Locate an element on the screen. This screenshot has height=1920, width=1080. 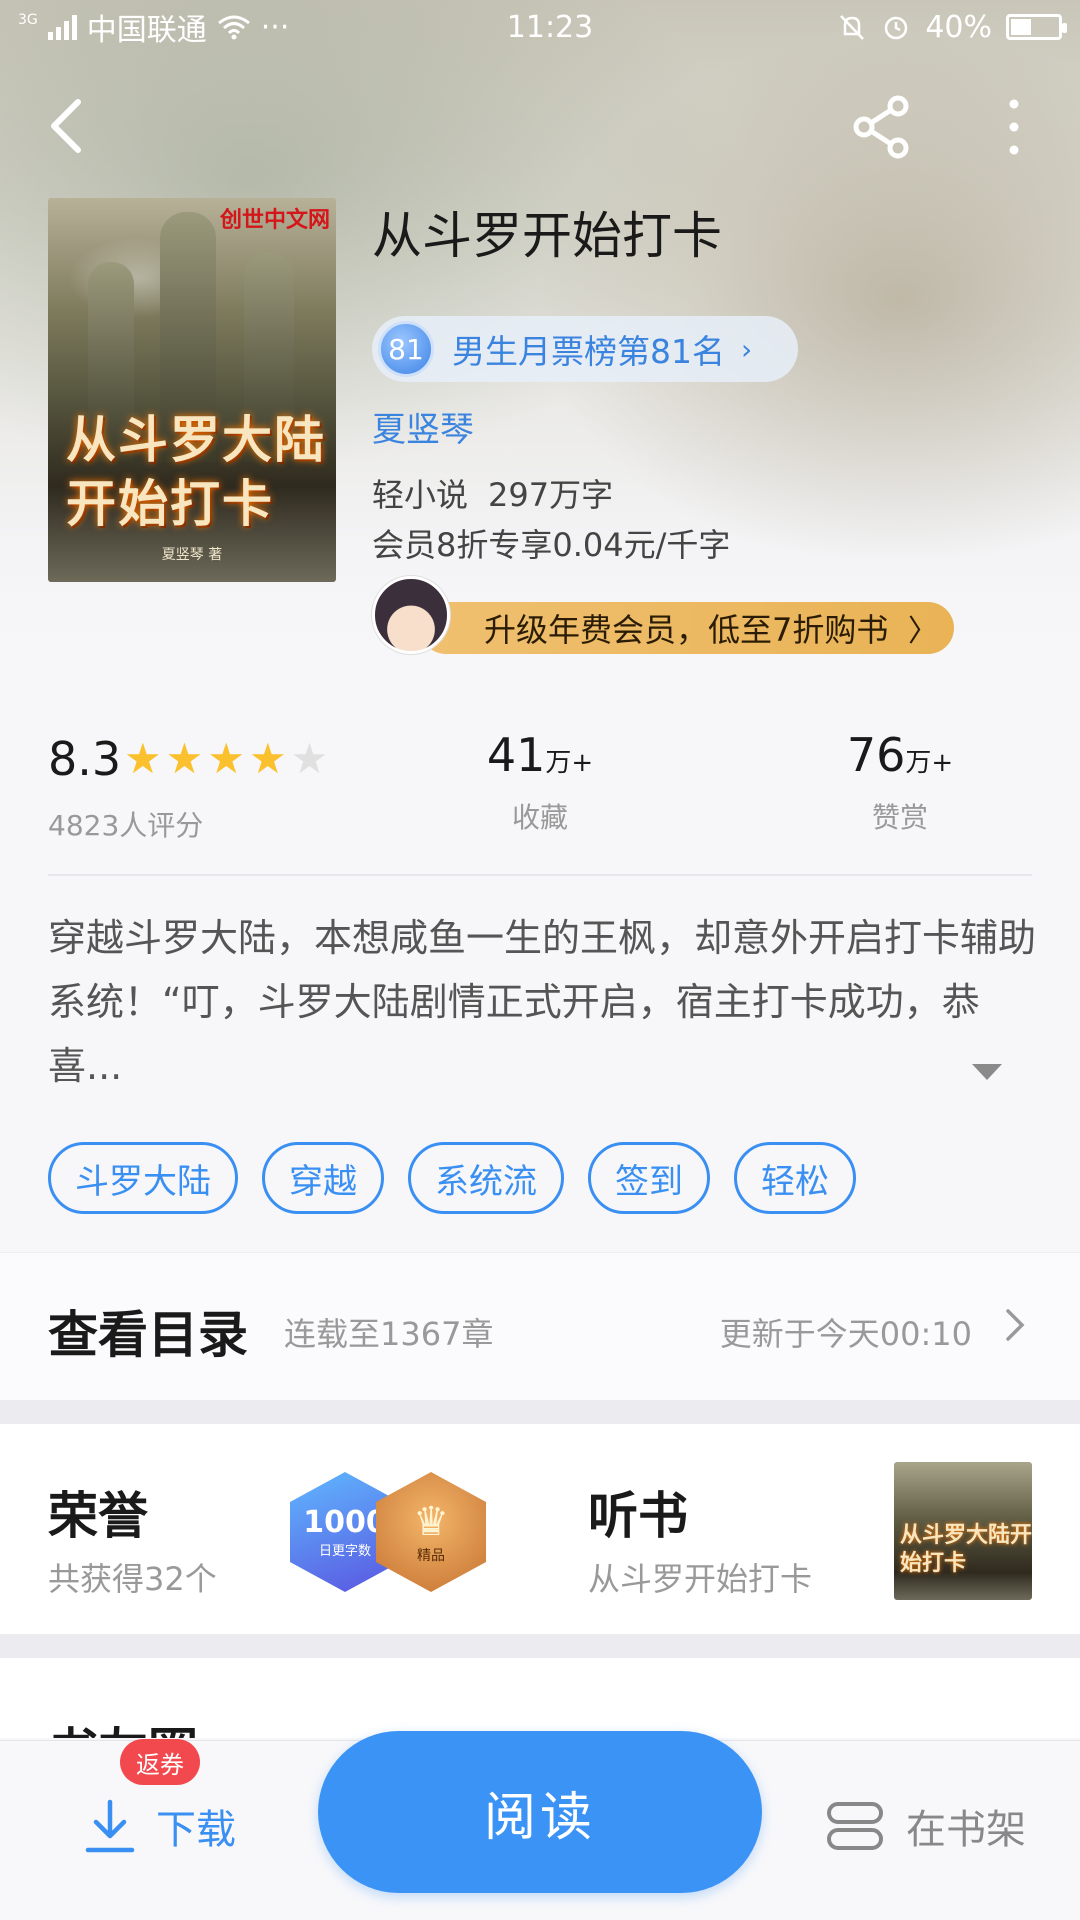
tag-chip: 轻松 is located at coordinates (795, 1178).